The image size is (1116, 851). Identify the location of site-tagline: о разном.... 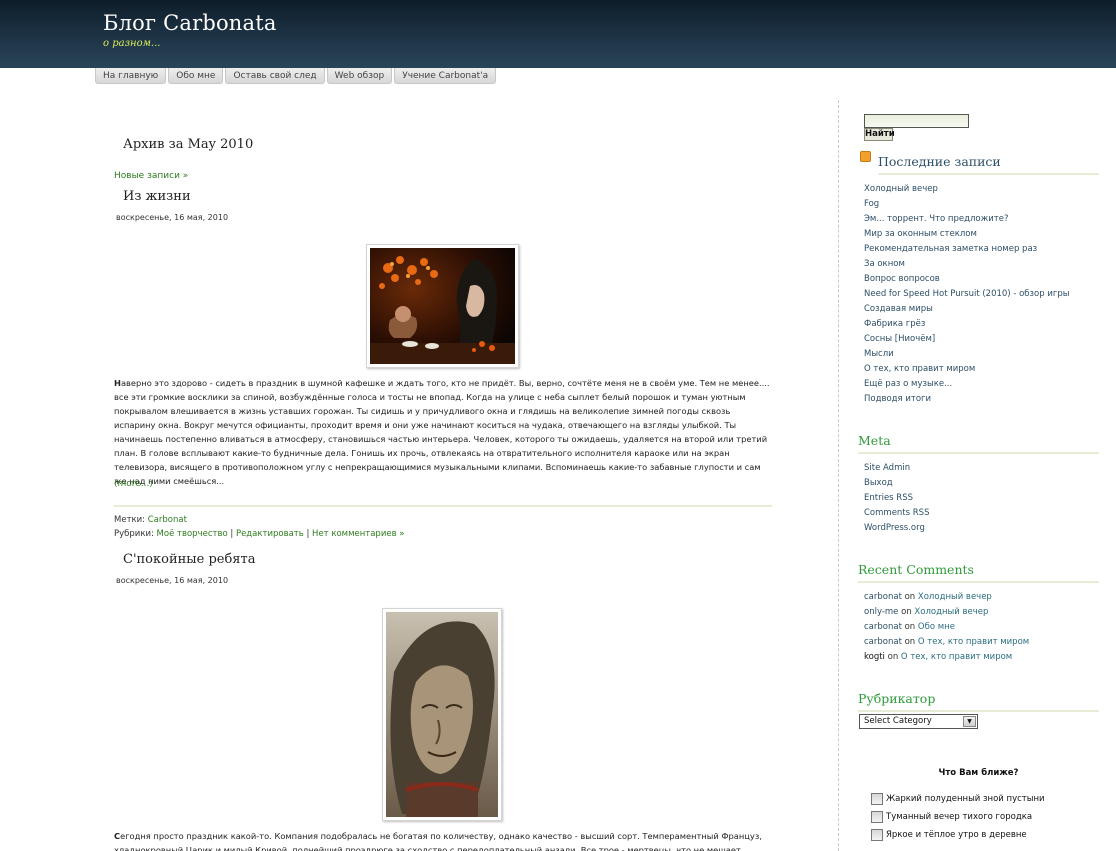
(132, 43).